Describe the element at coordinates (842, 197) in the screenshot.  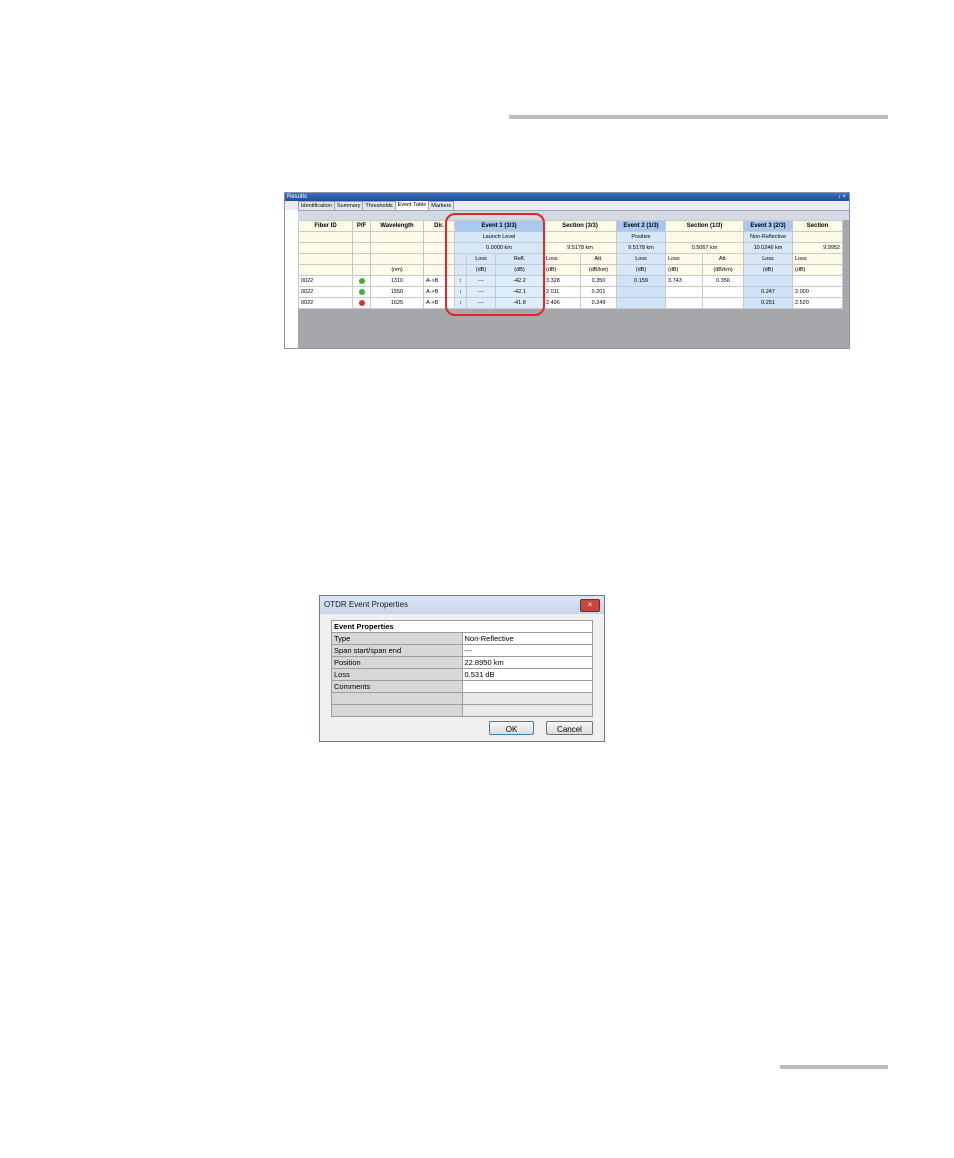
I see `pin-close-icon: ↓ ×` at that location.